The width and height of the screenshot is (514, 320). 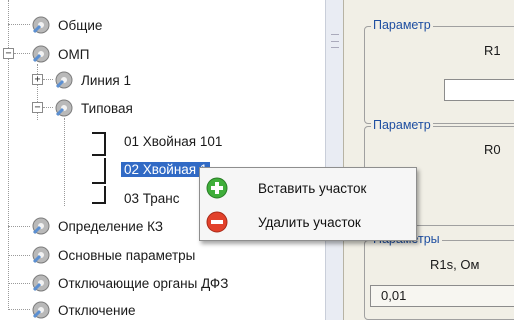 I want to click on splitter-scrollbar, so click(x=334, y=160).